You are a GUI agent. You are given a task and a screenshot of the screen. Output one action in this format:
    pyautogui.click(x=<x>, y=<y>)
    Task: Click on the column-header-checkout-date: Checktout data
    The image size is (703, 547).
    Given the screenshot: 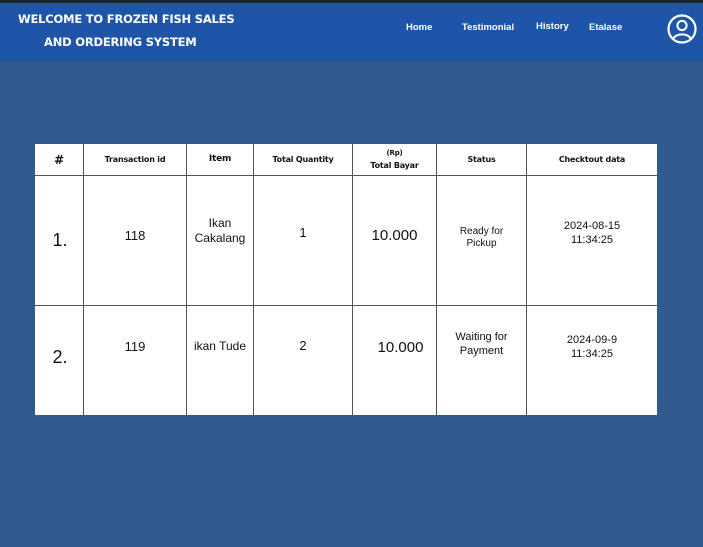 What is the action you would take?
    pyautogui.click(x=592, y=159)
    